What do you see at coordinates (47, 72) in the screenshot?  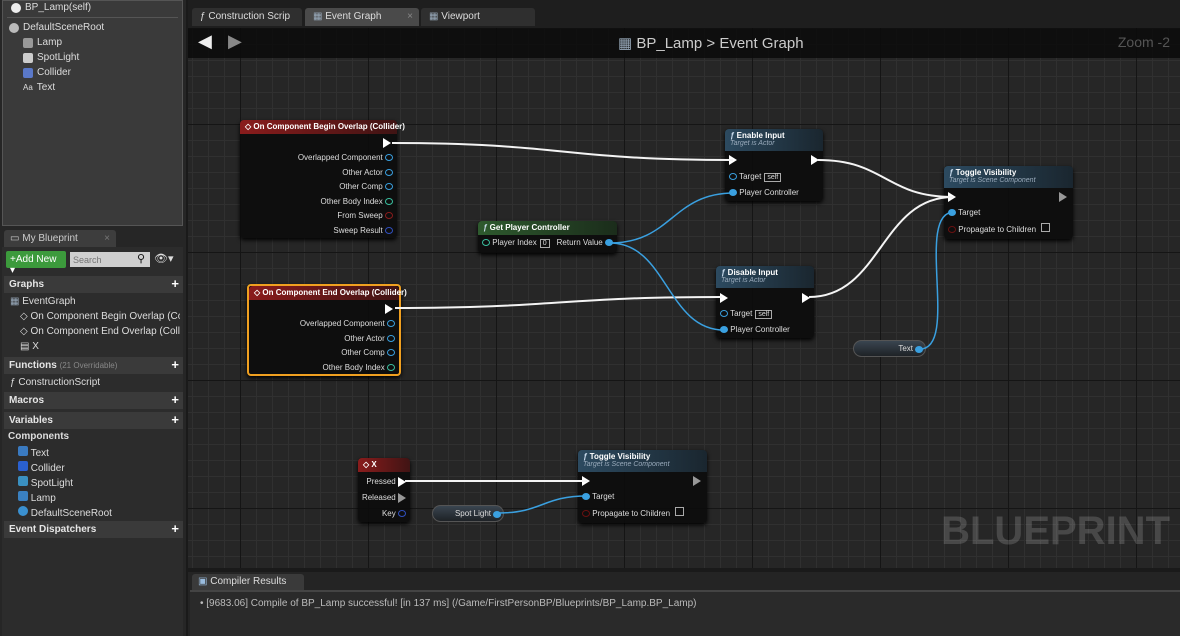 I see `component-collider: Collider` at bounding box center [47, 72].